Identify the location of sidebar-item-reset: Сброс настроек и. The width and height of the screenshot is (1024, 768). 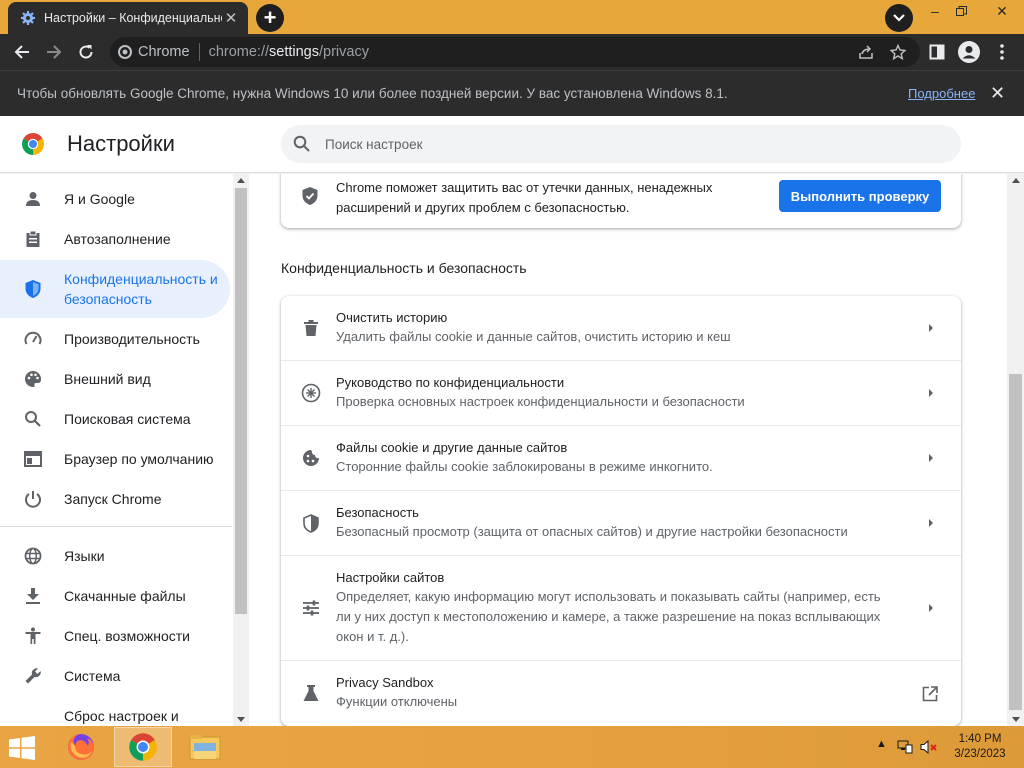
(115, 716).